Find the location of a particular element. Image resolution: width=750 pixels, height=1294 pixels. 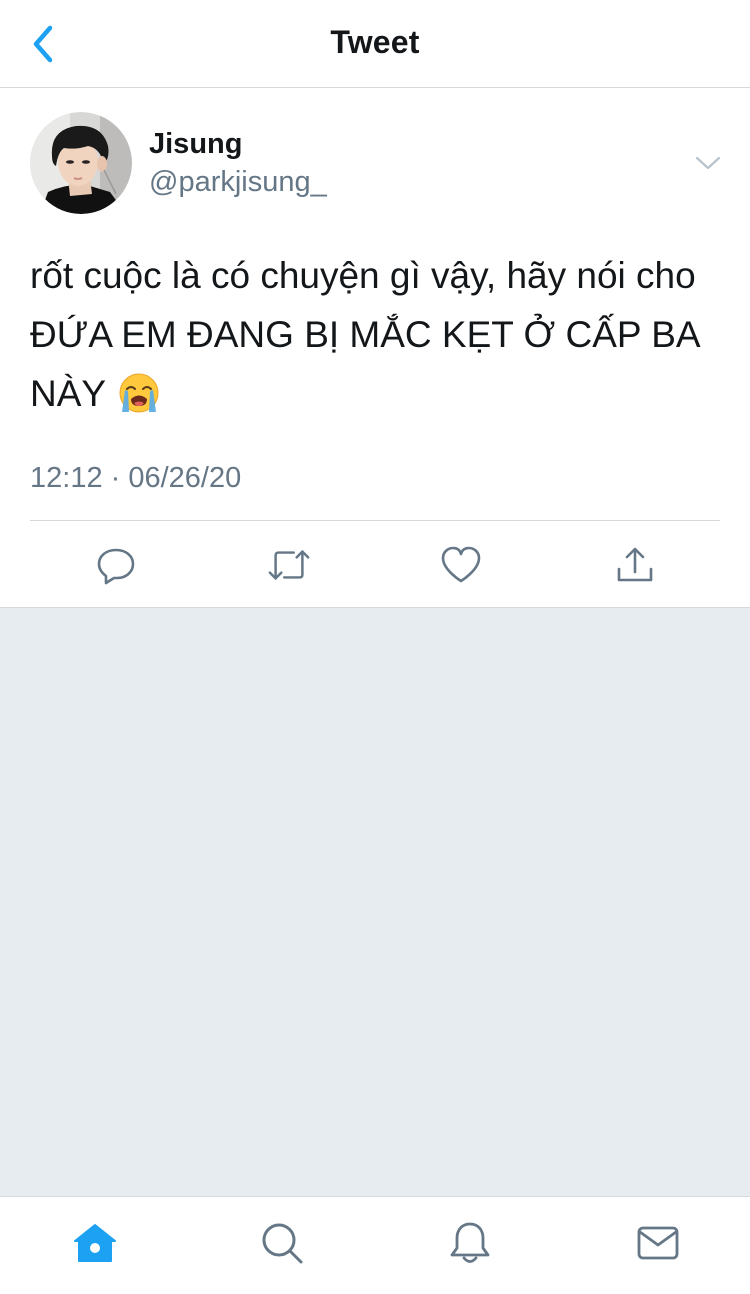

tab-messages is located at coordinates (658, 1243).